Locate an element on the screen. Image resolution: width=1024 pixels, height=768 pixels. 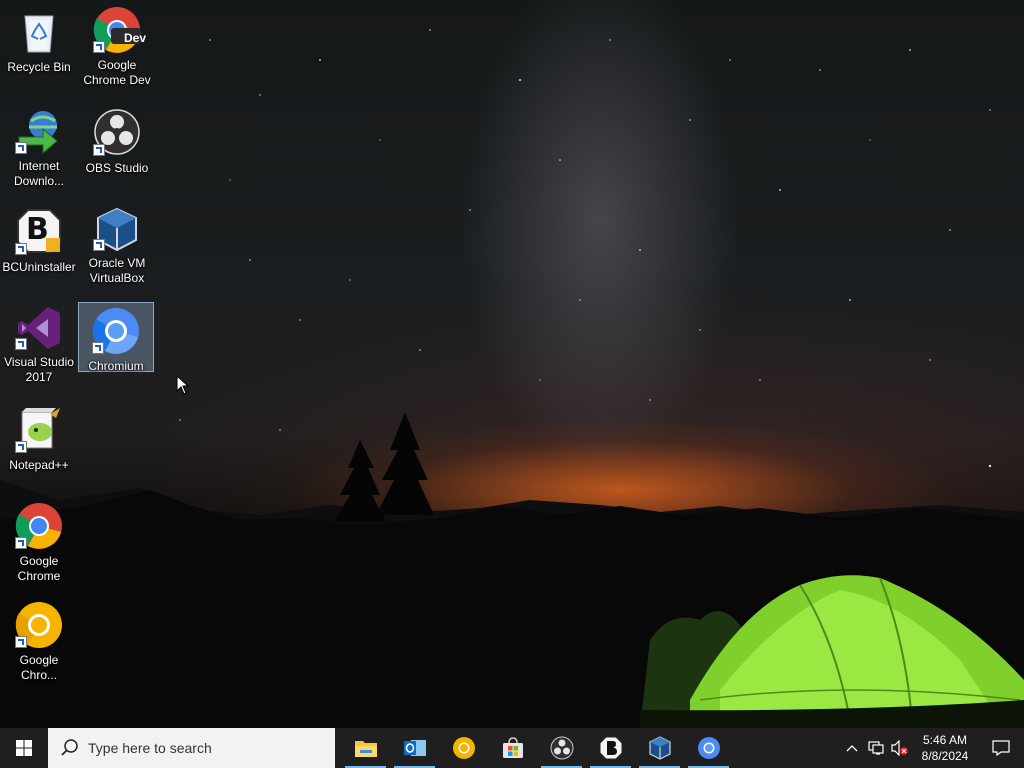
desktop-icon-label: Google Chrome is located at coordinates (39, 568).